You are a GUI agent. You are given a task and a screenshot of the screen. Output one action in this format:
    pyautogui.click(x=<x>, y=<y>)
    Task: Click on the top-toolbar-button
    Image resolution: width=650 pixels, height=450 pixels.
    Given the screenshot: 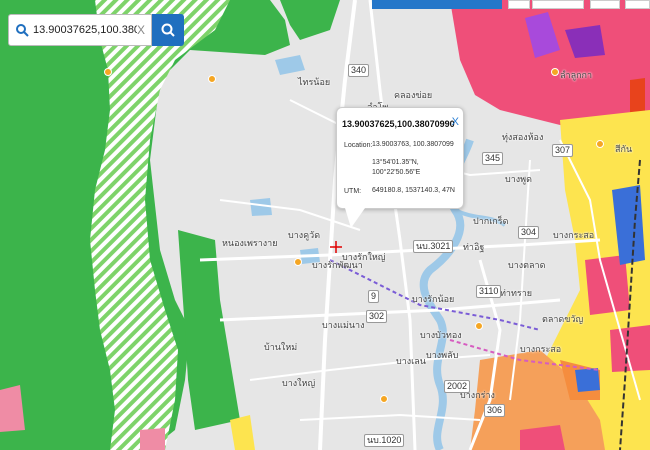 What is the action you would take?
    pyautogui.click(x=437, y=4)
    